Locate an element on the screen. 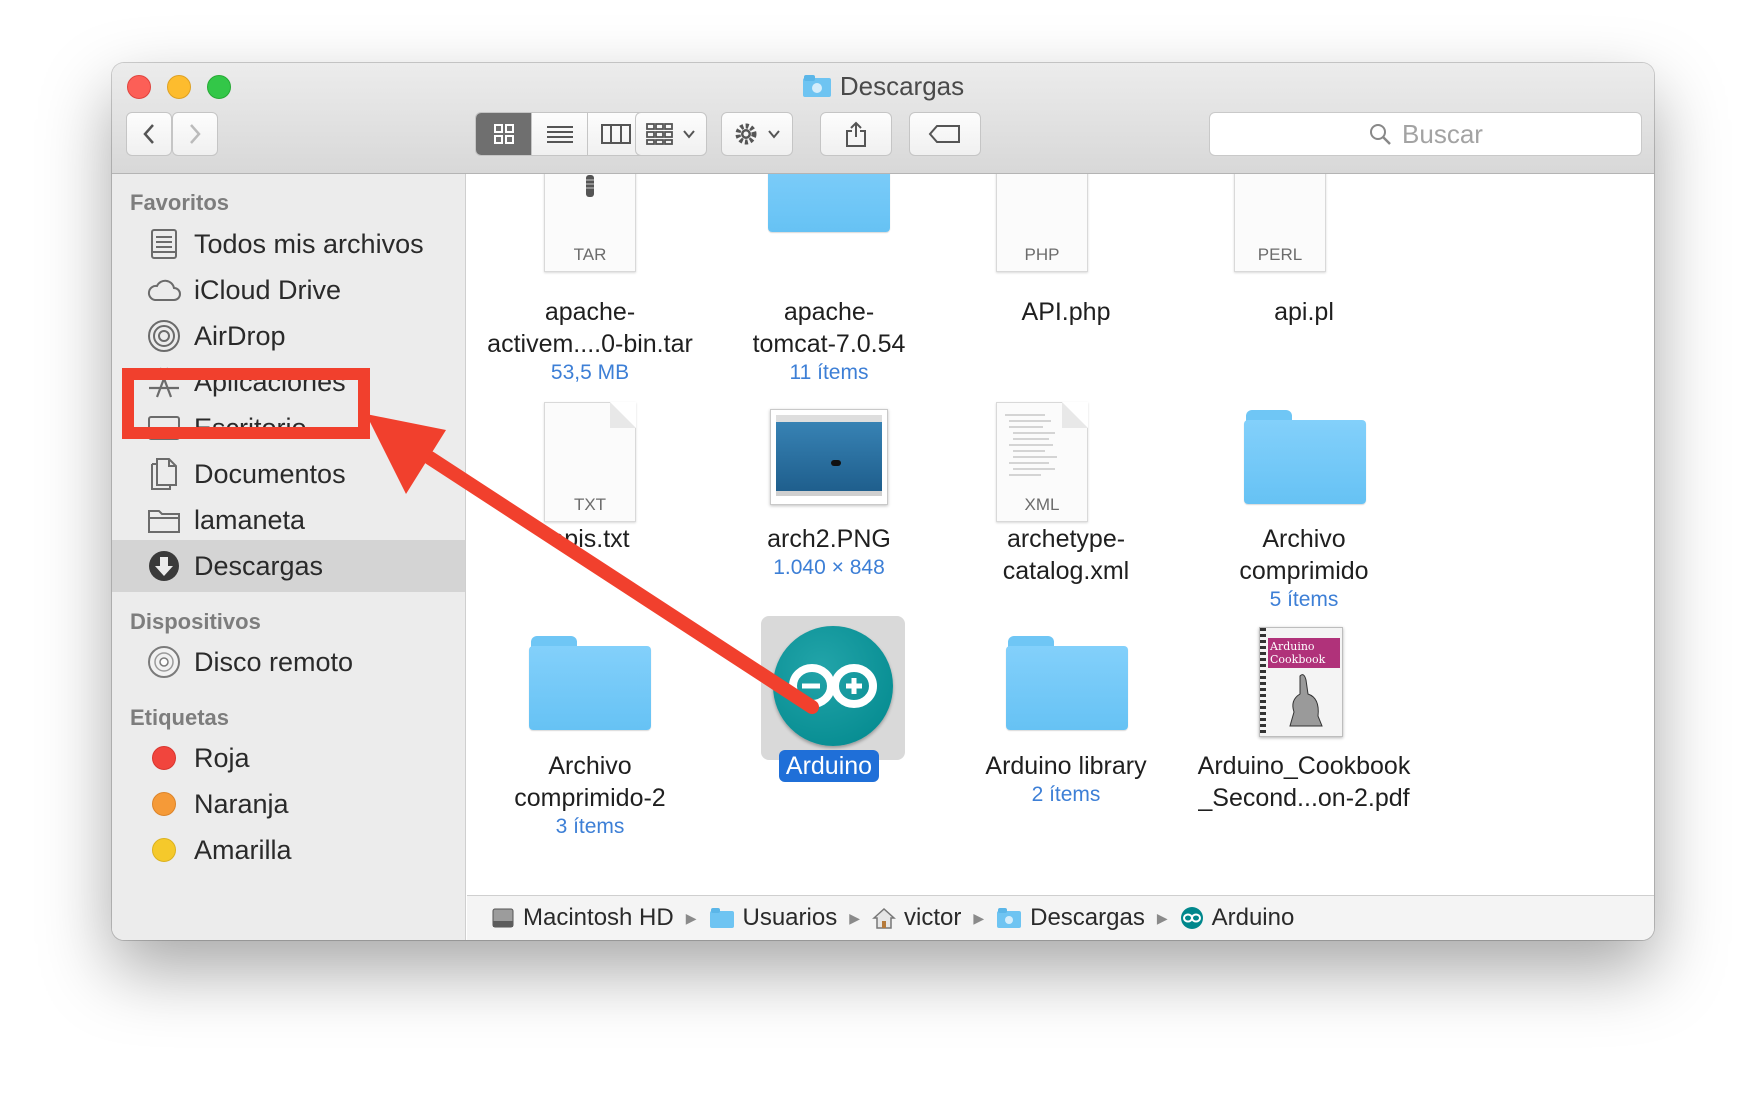 The image size is (1764, 1098). sidebar-item-downloads: Descargas is located at coordinates (288, 566).